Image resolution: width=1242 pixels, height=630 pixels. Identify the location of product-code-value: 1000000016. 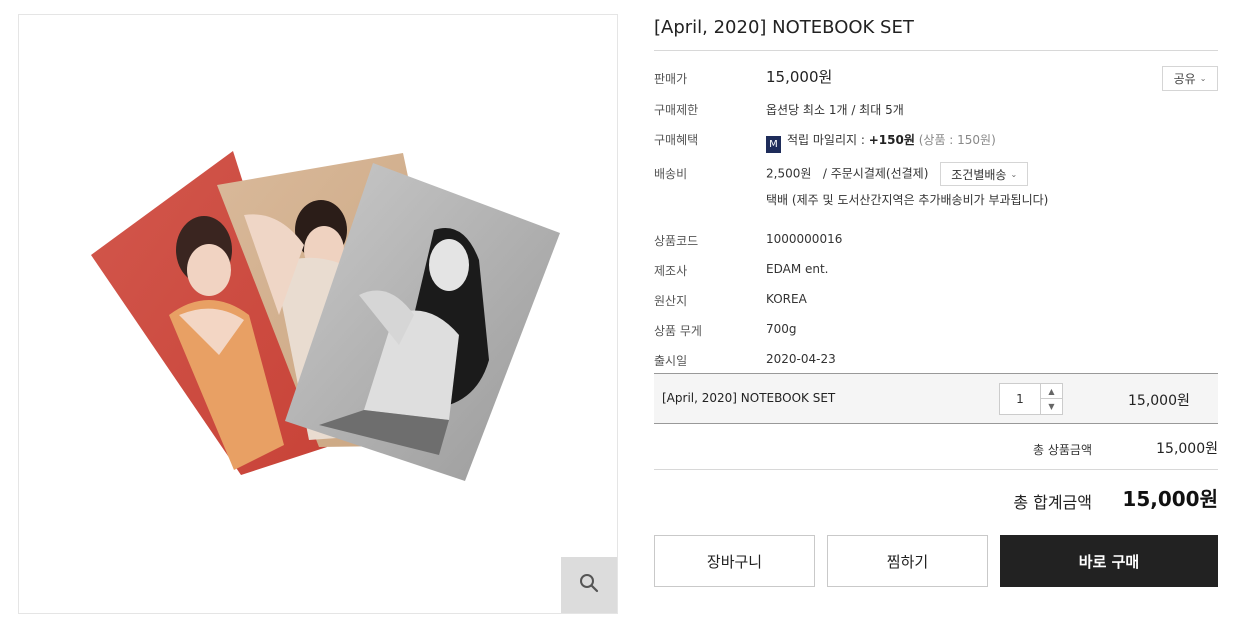
(804, 239).